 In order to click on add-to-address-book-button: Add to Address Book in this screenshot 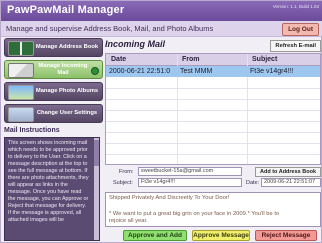, I will do `click(288, 172)`.